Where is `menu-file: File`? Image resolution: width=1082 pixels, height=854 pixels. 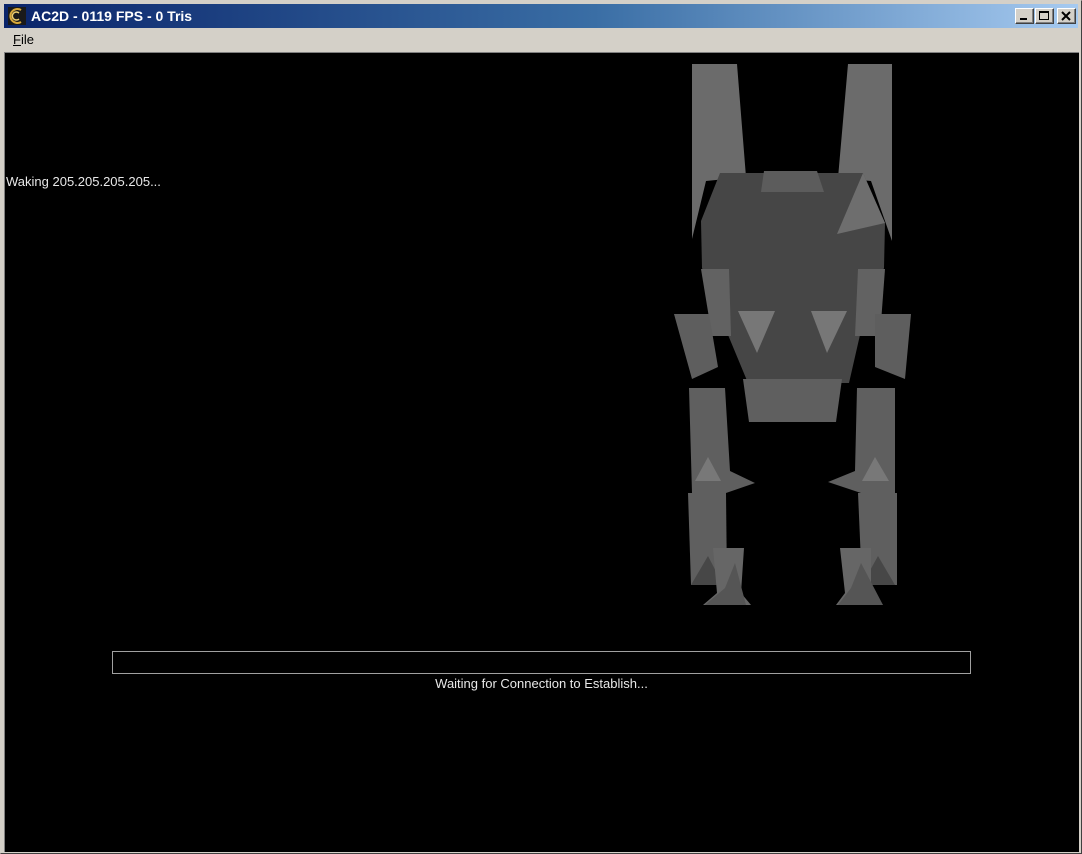 menu-file: File is located at coordinates (23, 40).